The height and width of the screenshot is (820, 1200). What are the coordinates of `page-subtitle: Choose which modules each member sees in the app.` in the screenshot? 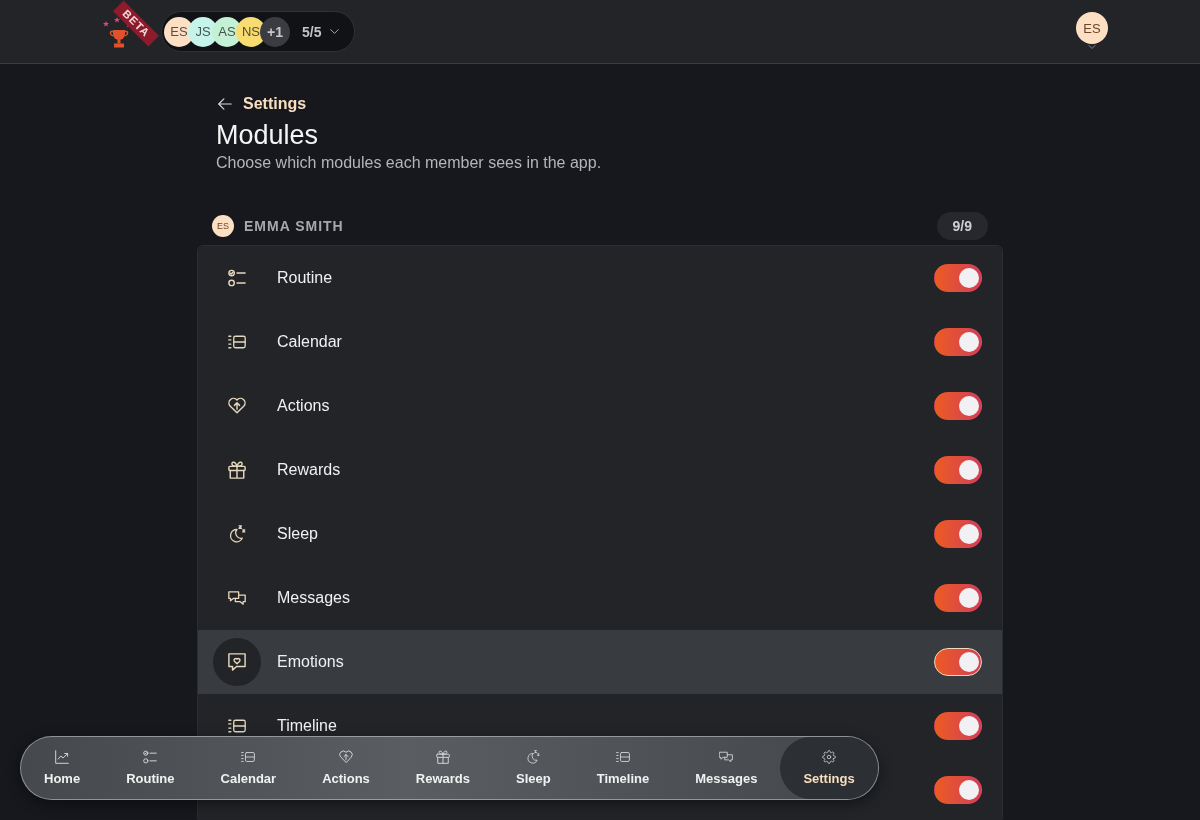 It's located at (409, 163).